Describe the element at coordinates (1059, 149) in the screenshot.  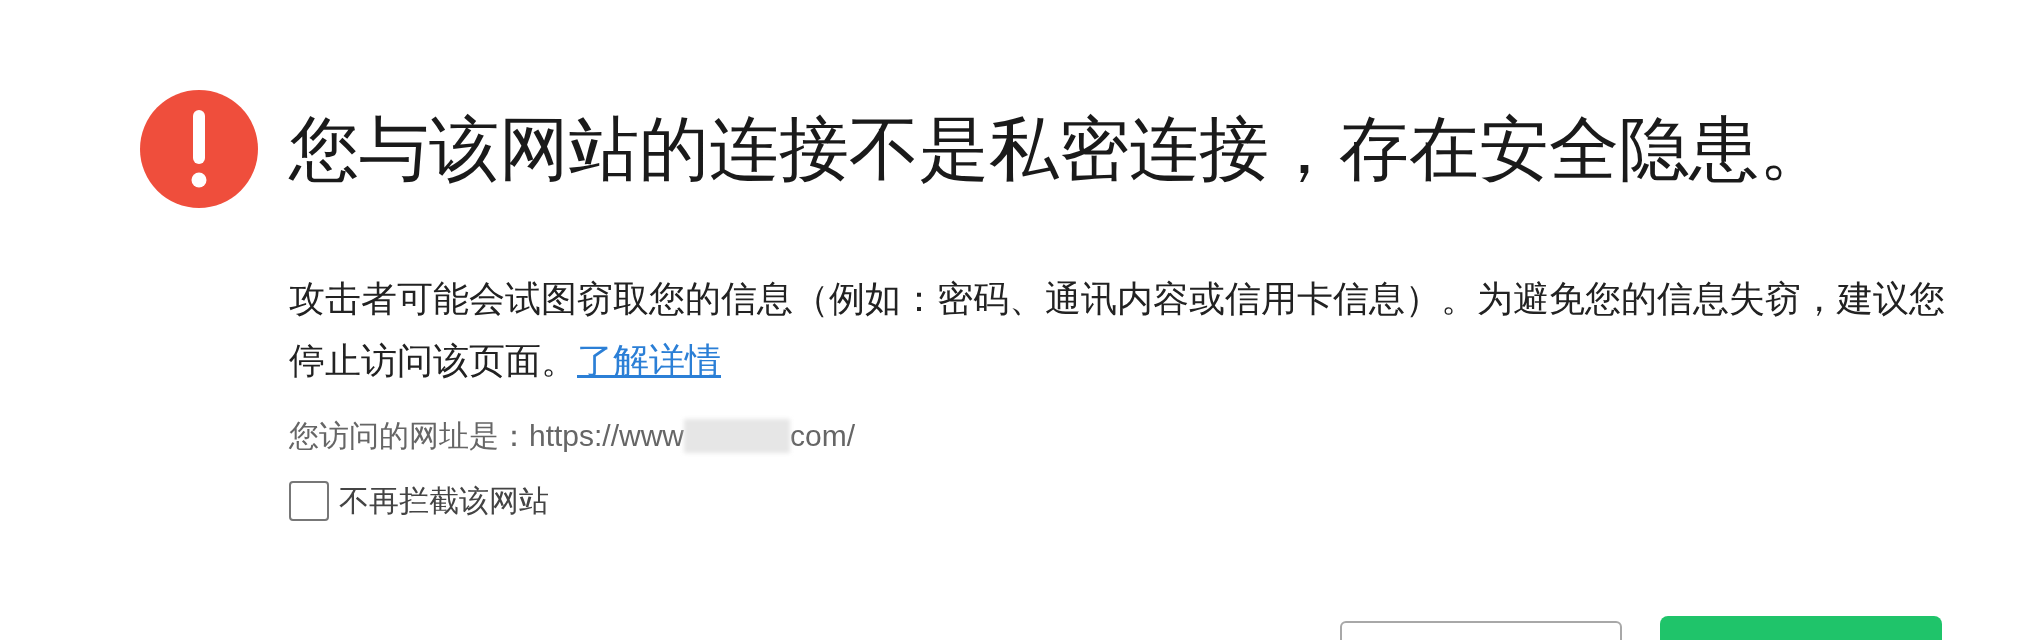
I see `page-title: 您与该网站的连接不是私密连接，存在安全隐患。` at that location.